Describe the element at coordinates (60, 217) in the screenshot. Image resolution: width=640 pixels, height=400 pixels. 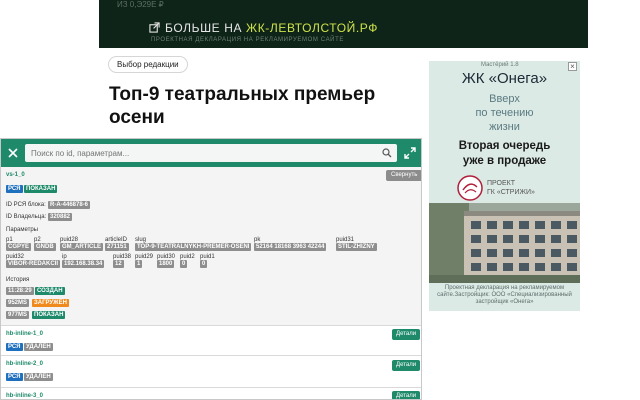
I see `owner-value: 320882` at that location.